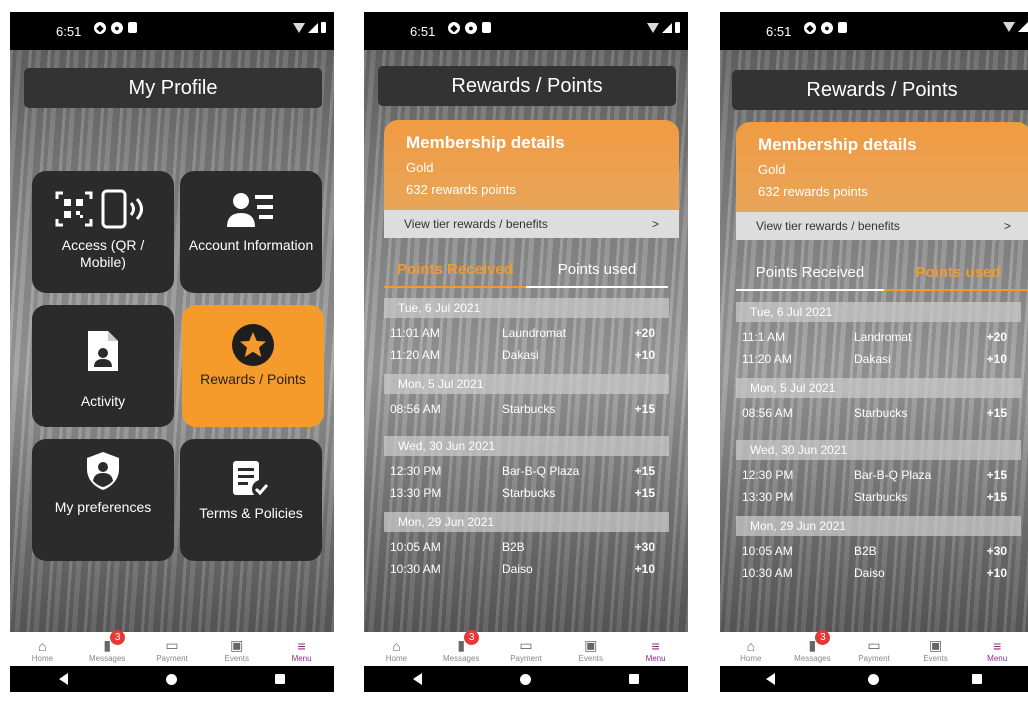 The height and width of the screenshot is (703, 1028). Describe the element at coordinates (420, 167) in the screenshot. I see `membership-tier: Gold` at that location.